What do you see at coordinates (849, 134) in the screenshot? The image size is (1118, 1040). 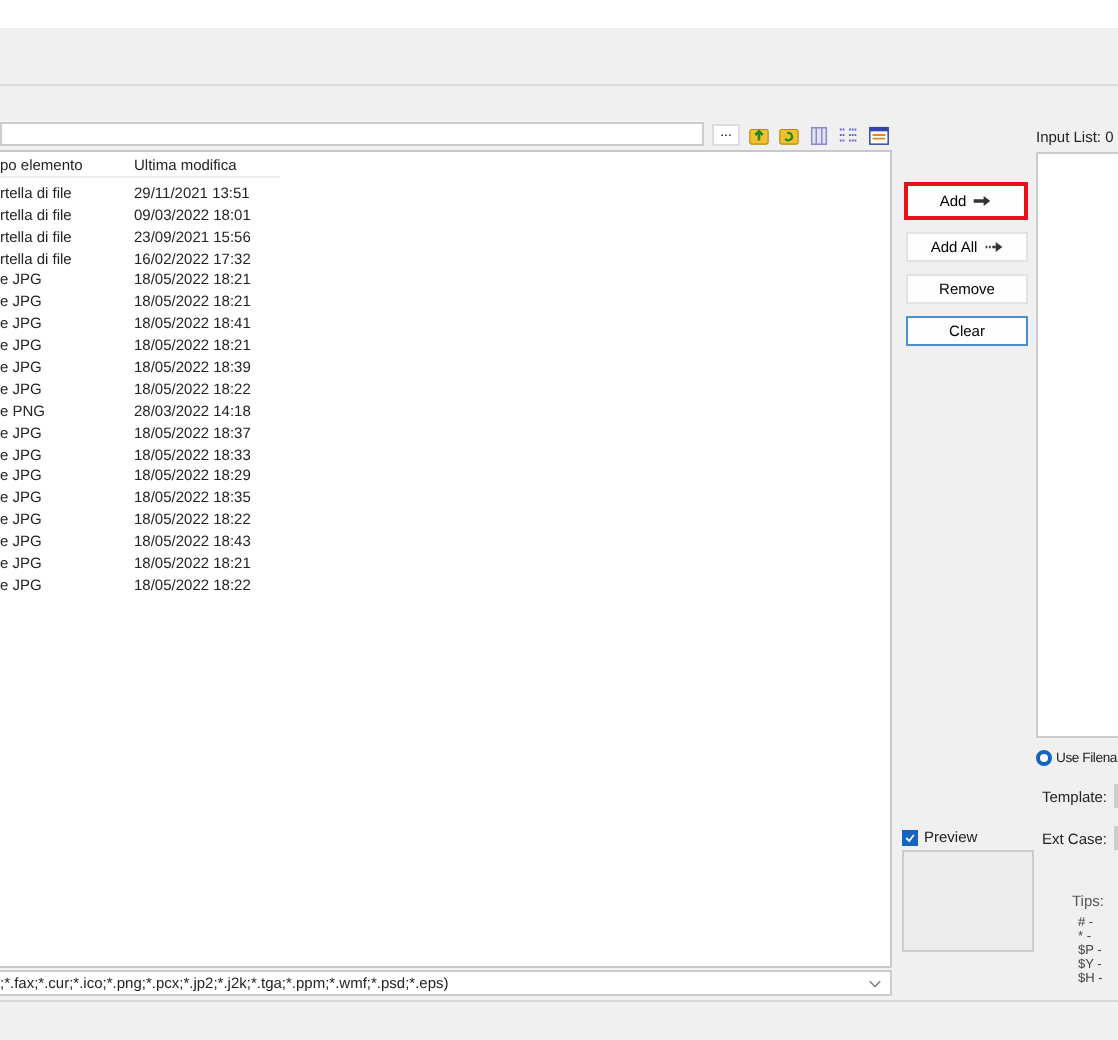 I see `list-view-icon` at bounding box center [849, 134].